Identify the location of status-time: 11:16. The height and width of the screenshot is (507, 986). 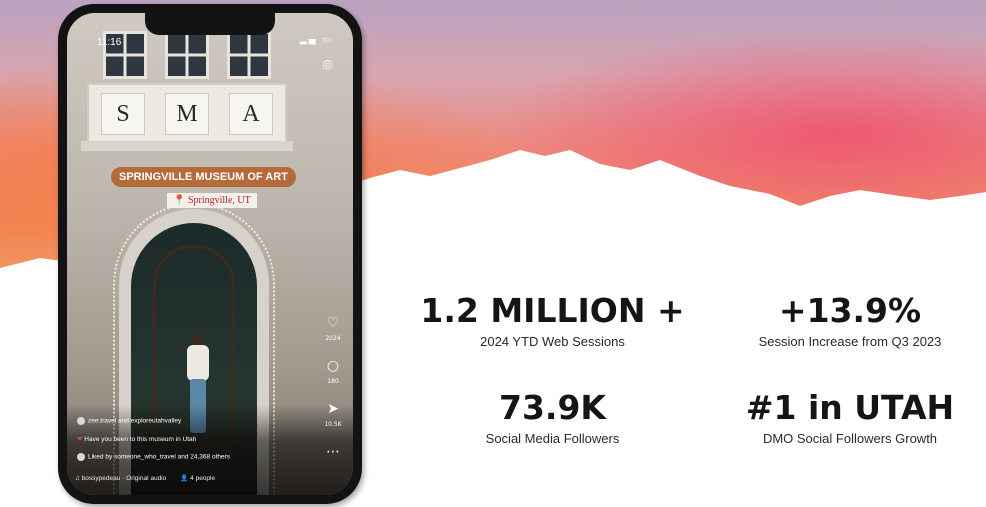
(109, 42).